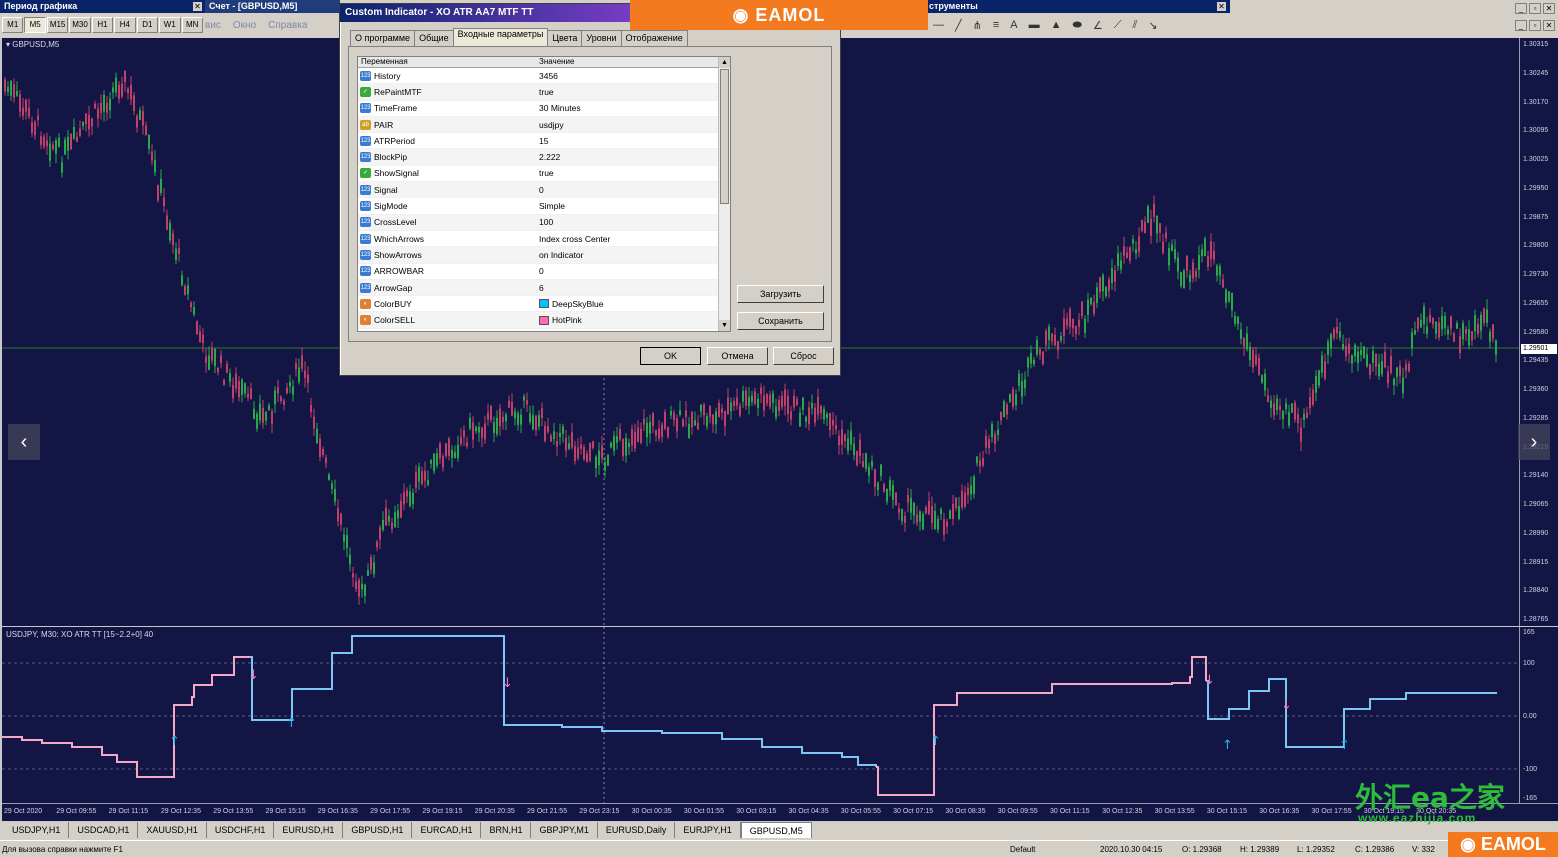 The height and width of the screenshot is (857, 1558). What do you see at coordinates (1098, 25) in the screenshot?
I see `angle-tool-icon: ∠` at bounding box center [1098, 25].